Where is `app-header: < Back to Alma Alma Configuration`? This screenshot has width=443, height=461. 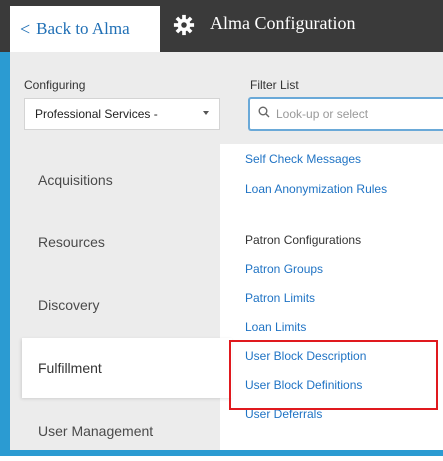
app-header: < Back to Alma Alma Configuration is located at coordinates (221, 26).